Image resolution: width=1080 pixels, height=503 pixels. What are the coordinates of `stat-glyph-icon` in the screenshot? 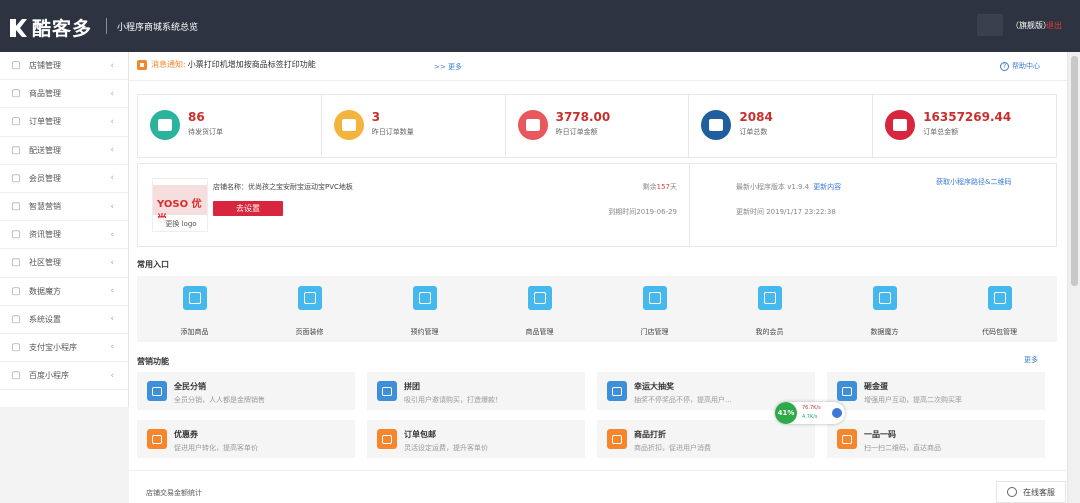 It's located at (900, 125).